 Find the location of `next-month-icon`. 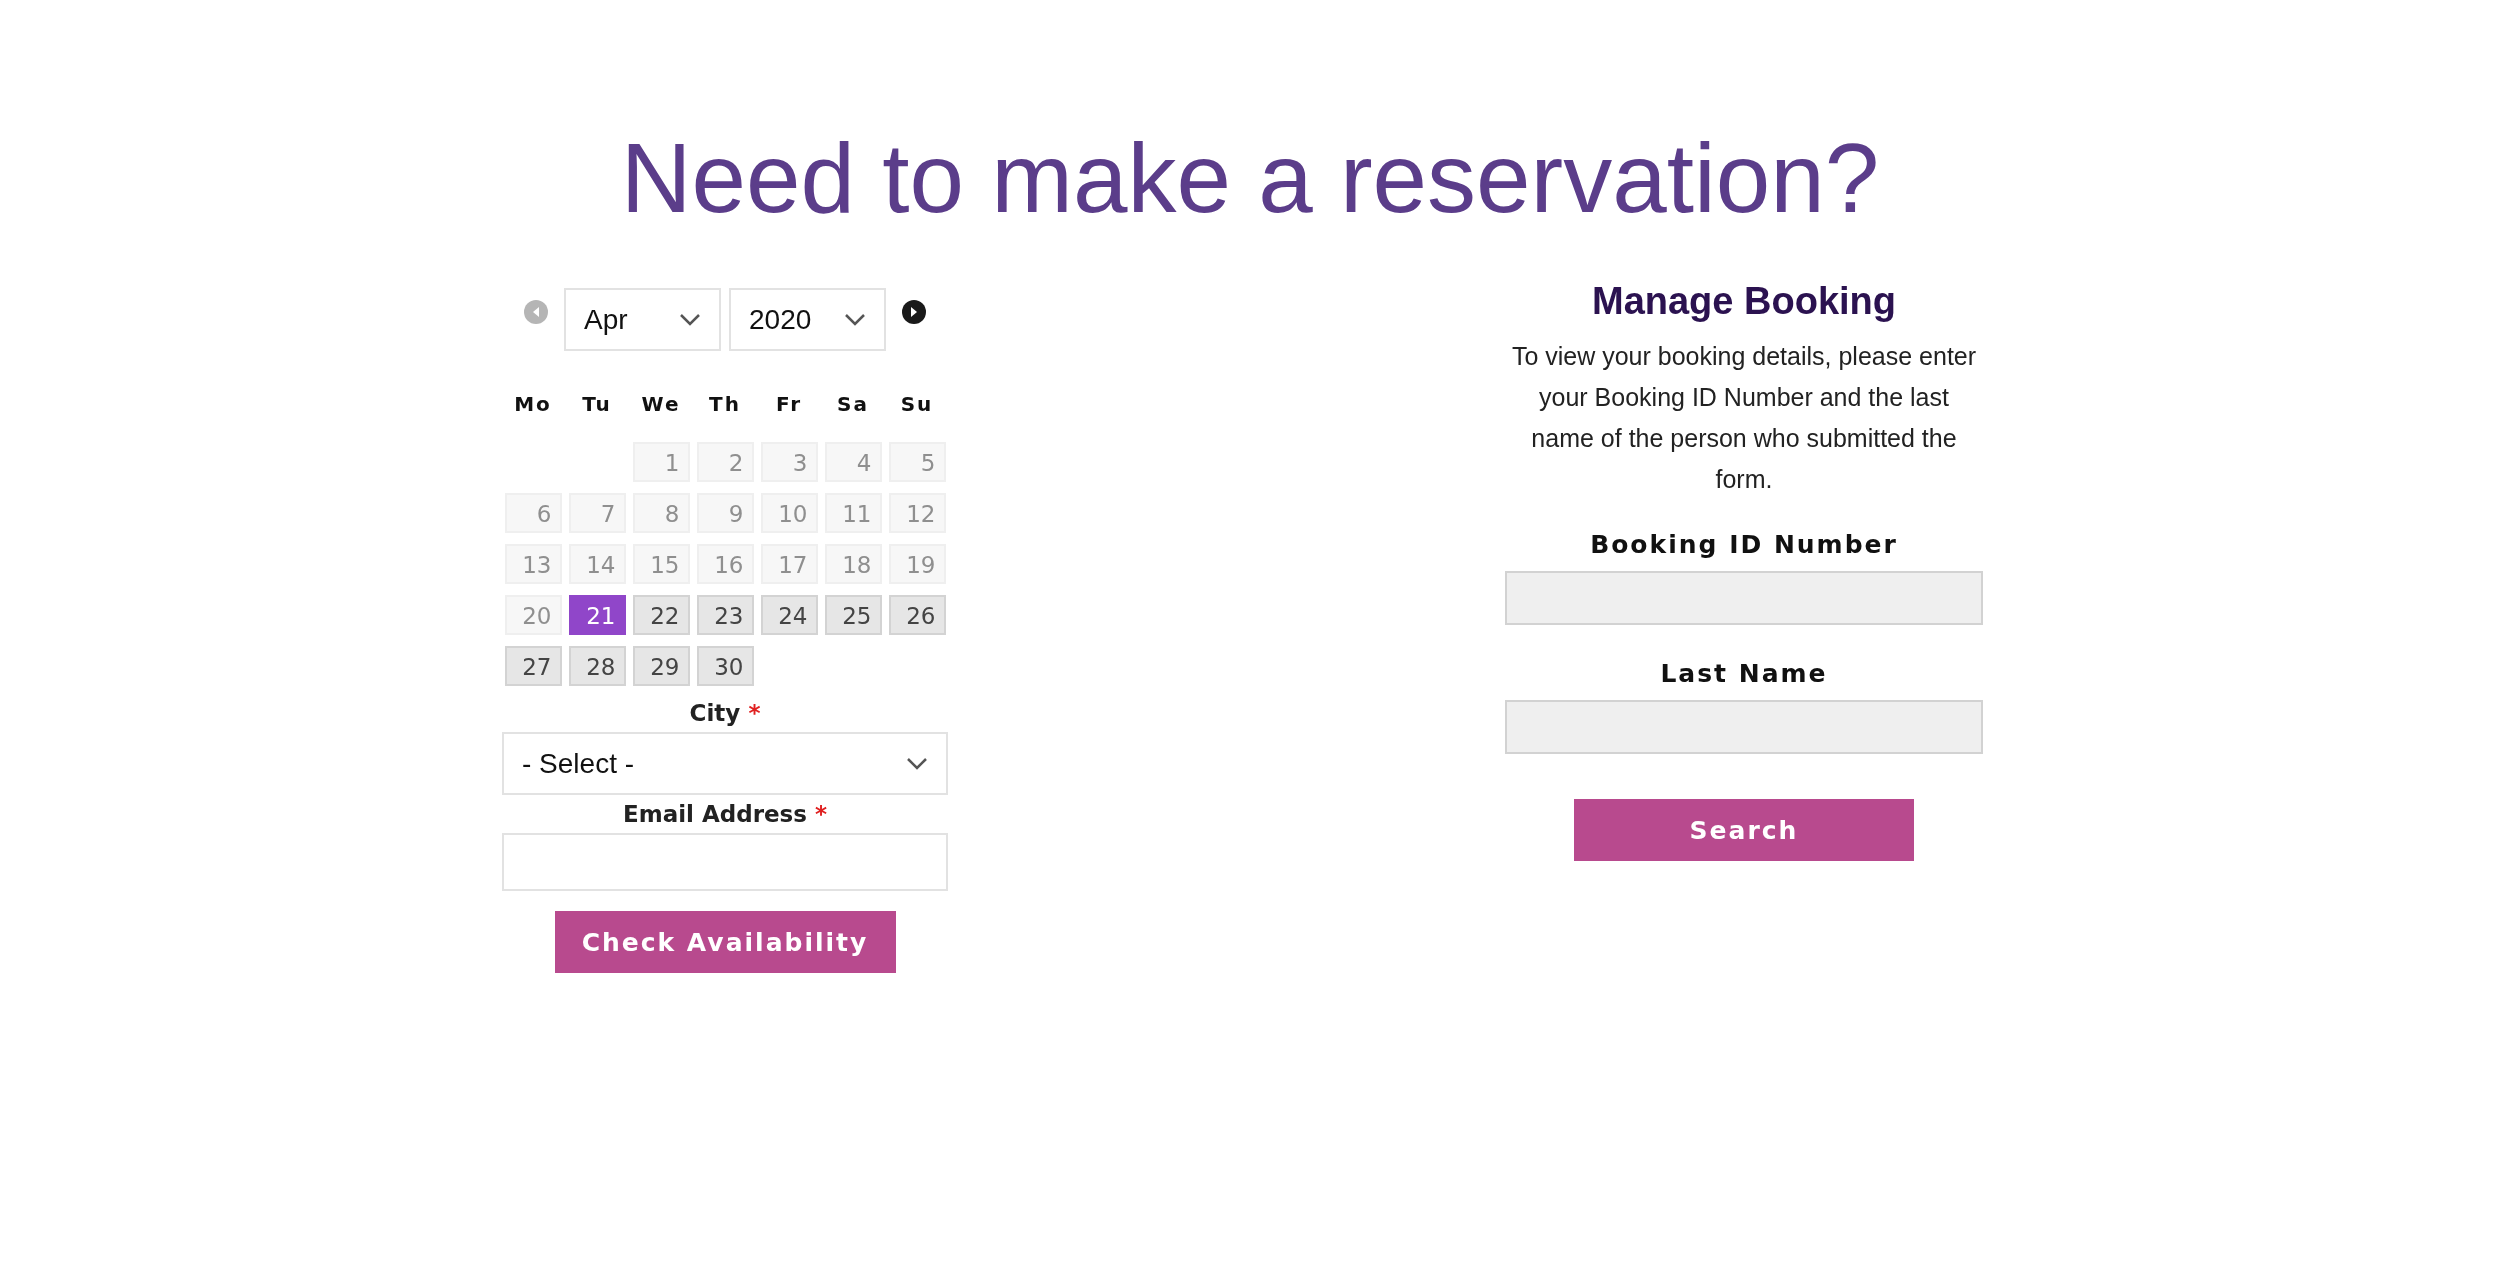

next-month-icon is located at coordinates (914, 312).